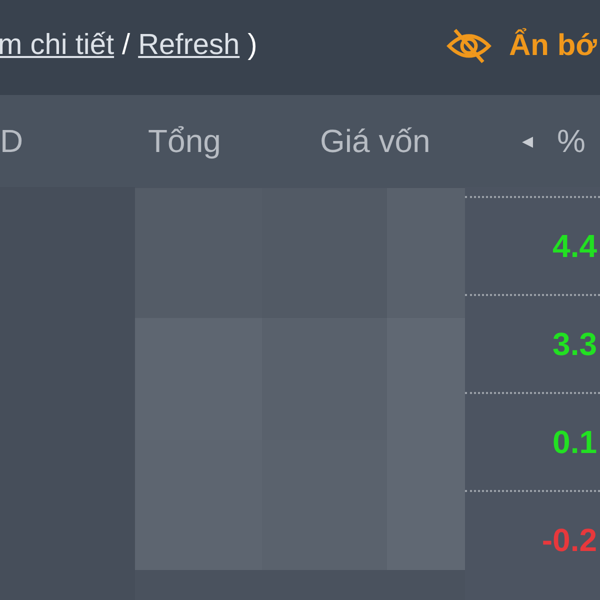 This screenshot has width=600, height=600. I want to click on hide-button: Ẩn bớ, so click(521, 46).